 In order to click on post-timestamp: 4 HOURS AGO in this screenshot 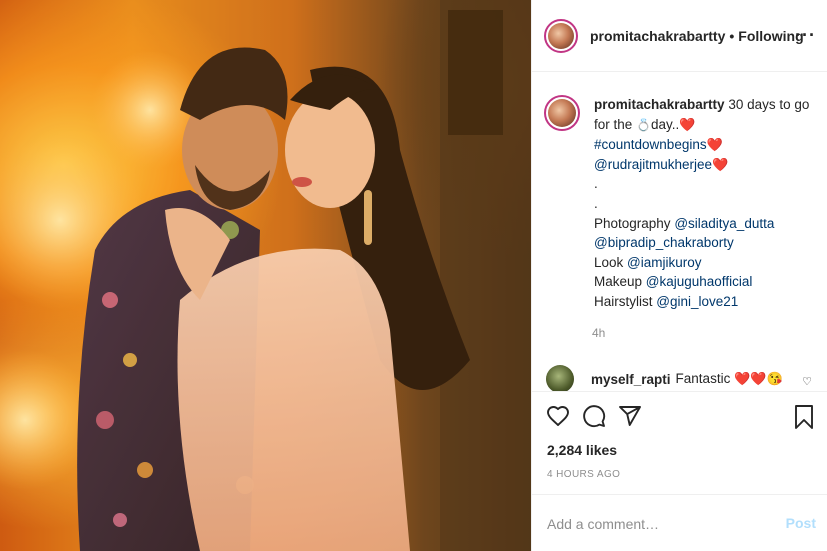, I will do `click(583, 474)`.